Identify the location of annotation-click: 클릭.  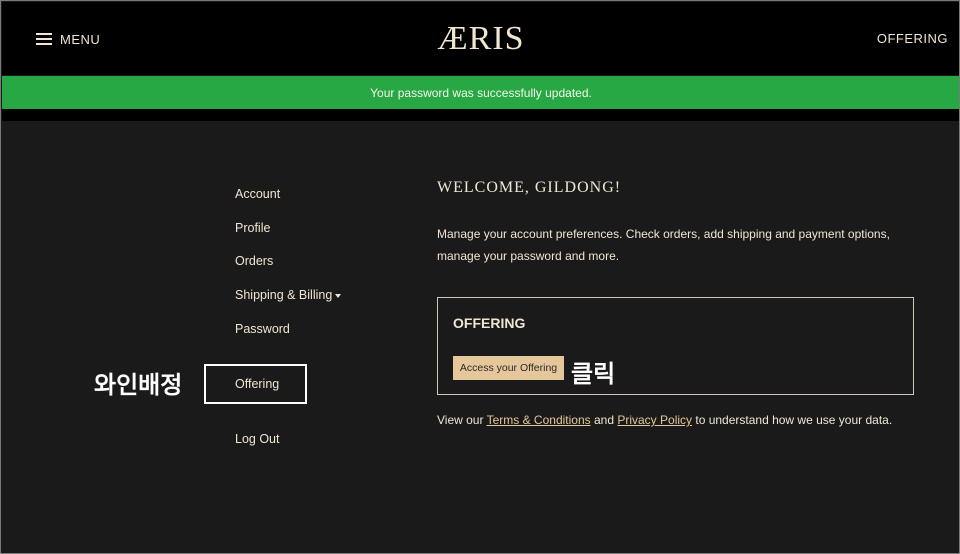
(593, 374).